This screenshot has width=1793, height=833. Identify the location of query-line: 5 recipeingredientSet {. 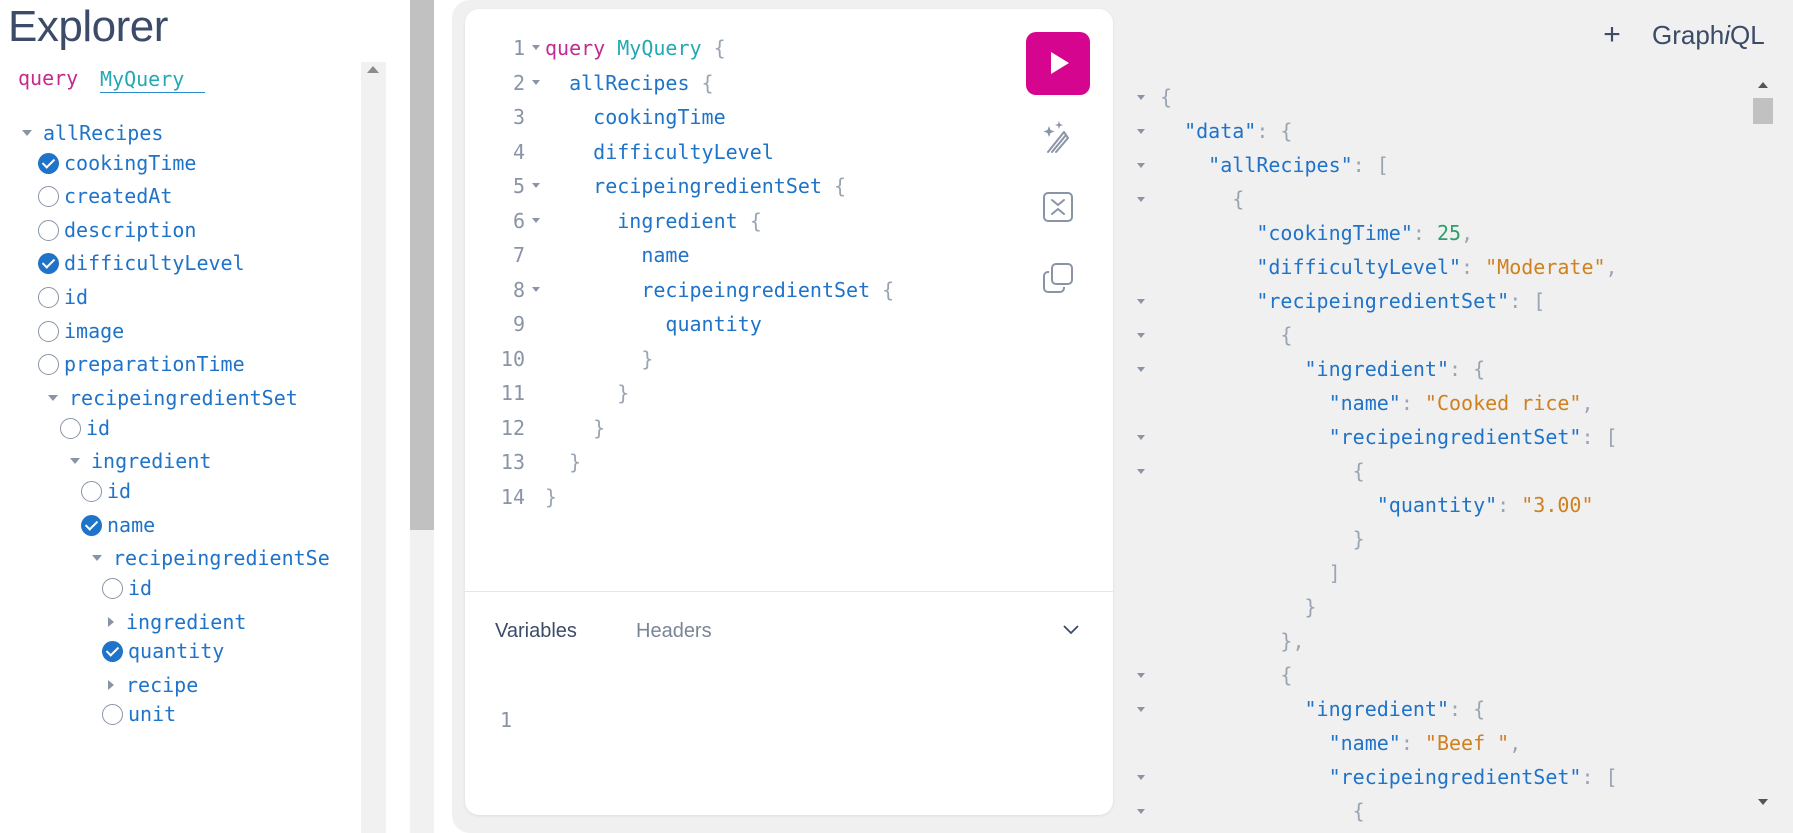
(765, 186).